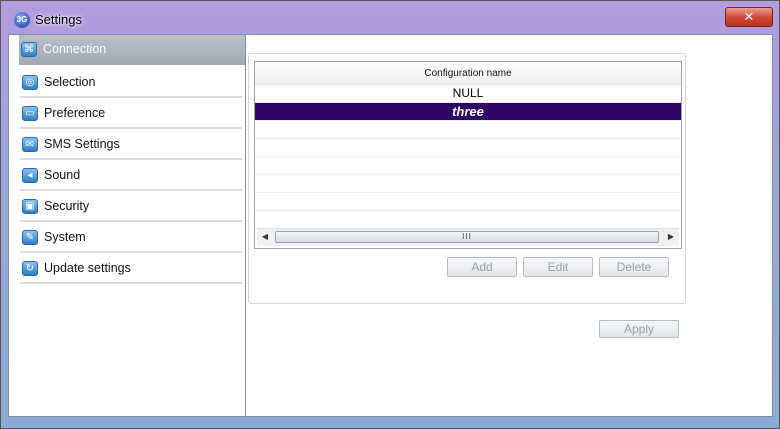 This screenshot has height=429, width=780. I want to click on title-bar: 3G Settings ✕, so click(390, 18).